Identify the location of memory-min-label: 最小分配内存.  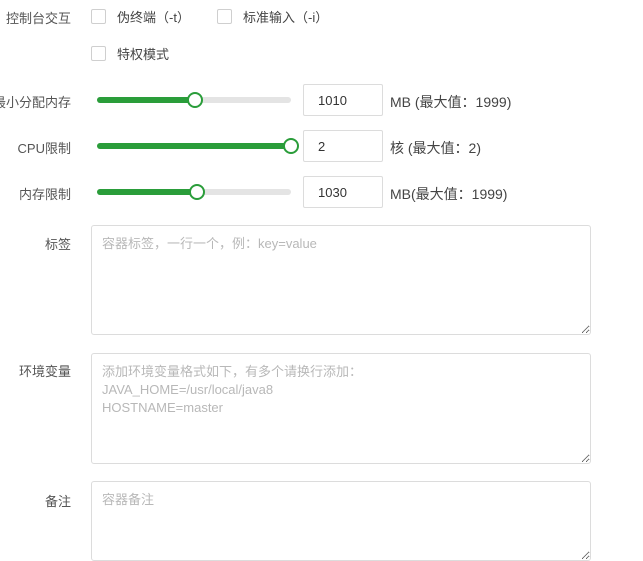
(35, 102).